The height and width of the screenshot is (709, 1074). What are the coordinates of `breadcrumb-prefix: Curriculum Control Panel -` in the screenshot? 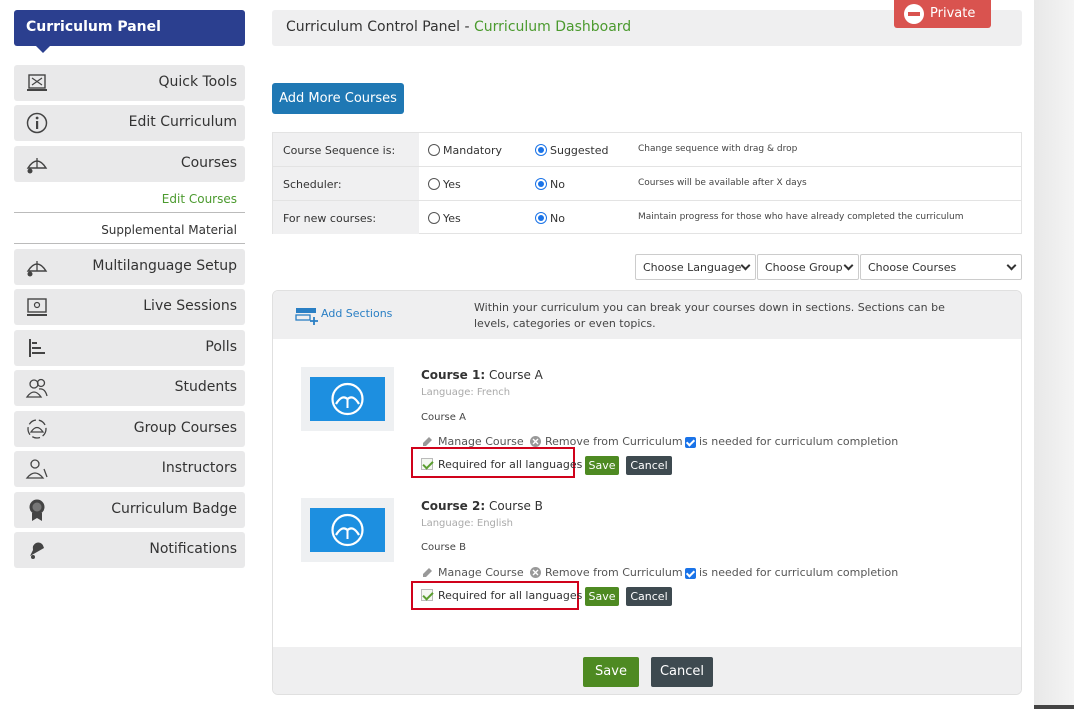 It's located at (380, 27).